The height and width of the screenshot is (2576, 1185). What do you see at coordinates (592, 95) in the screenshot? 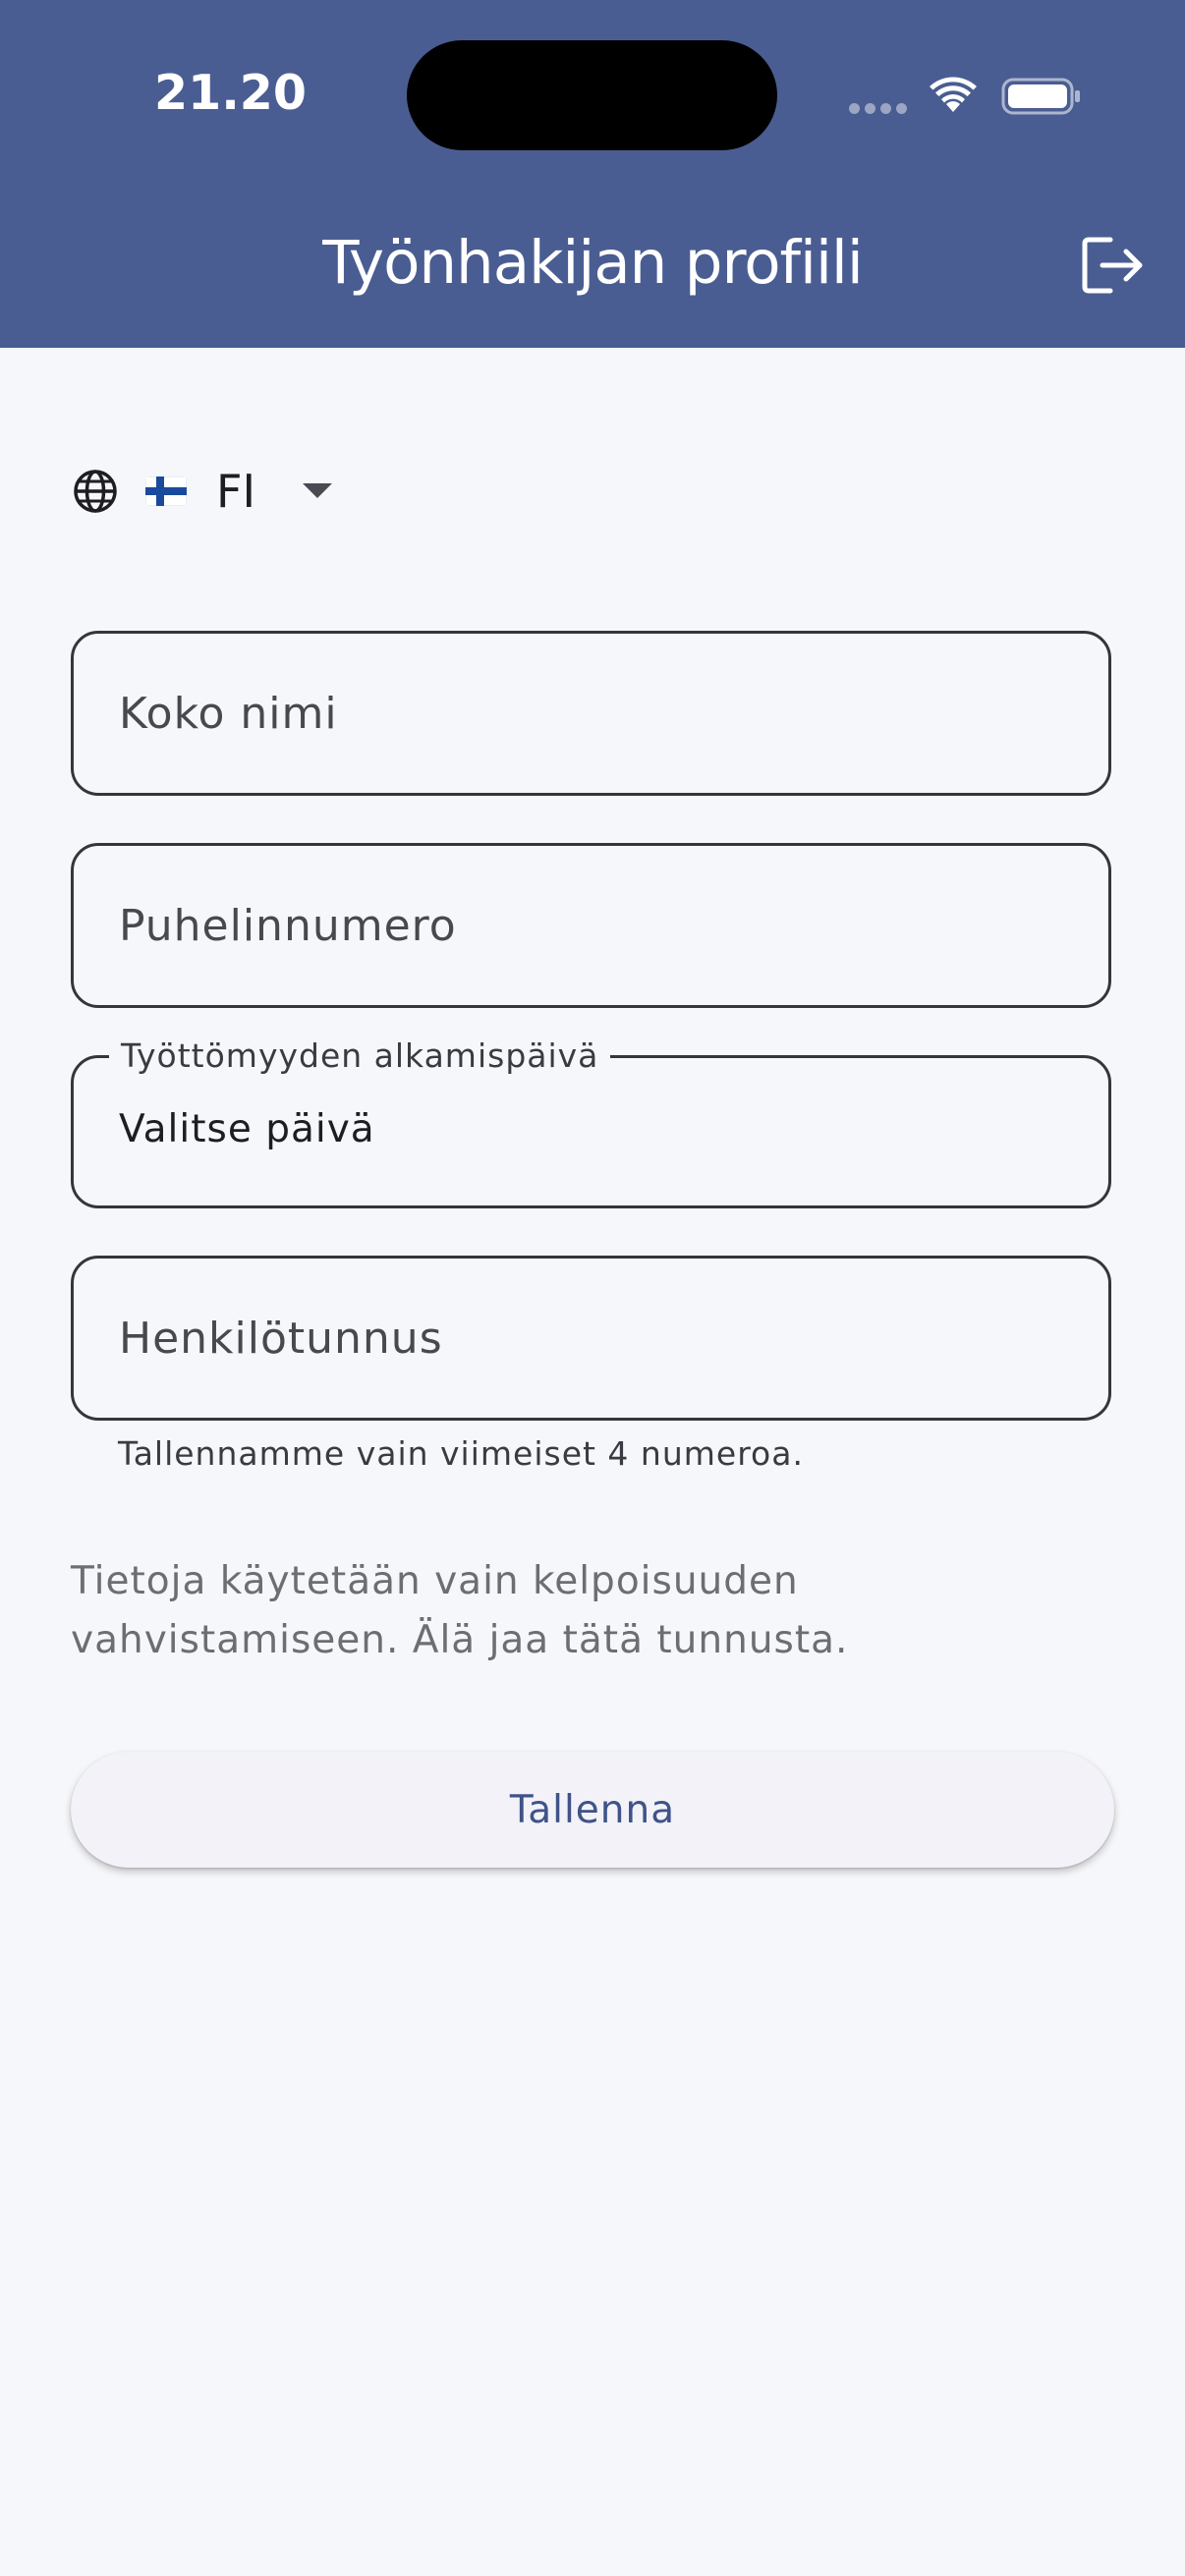
I see `dynamic-island` at bounding box center [592, 95].